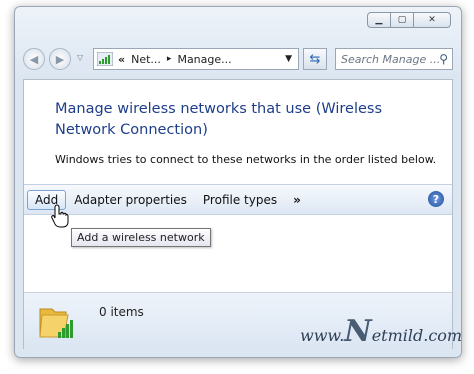 The image size is (474, 374). What do you see at coordinates (105, 59) in the screenshot?
I see `network-signal-icon` at bounding box center [105, 59].